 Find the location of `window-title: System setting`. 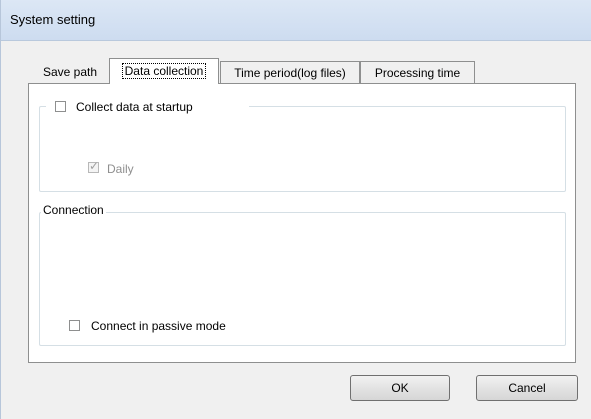

window-title: System setting is located at coordinates (53, 19).